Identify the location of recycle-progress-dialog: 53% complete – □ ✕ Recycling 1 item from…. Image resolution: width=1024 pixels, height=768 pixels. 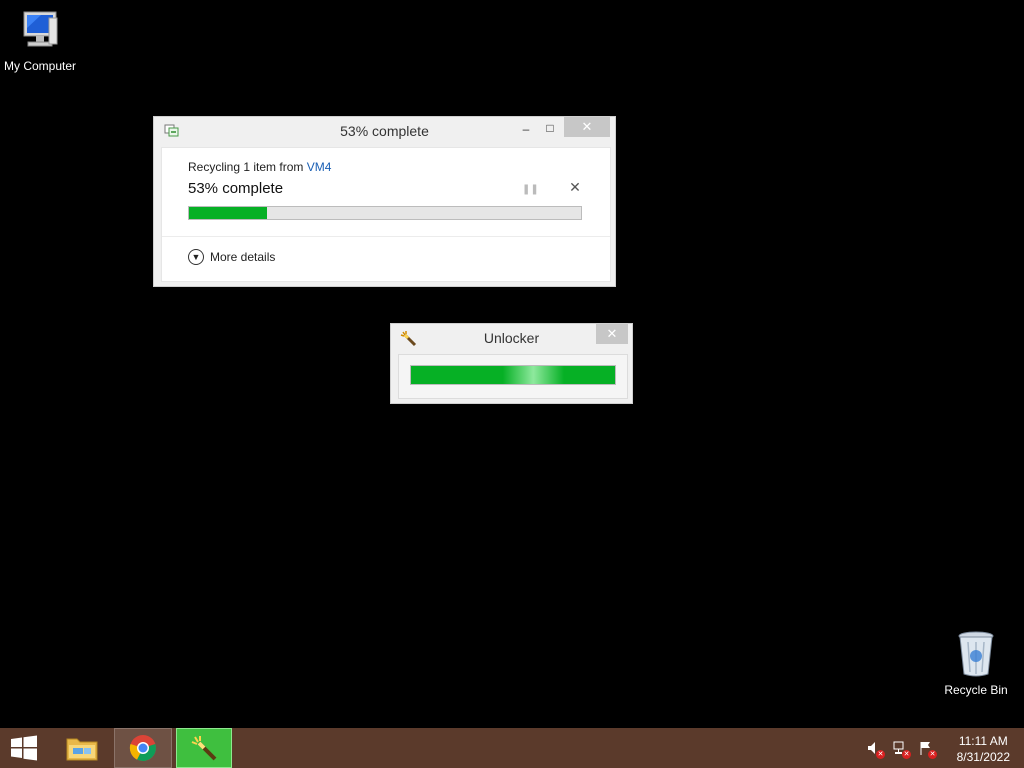
(384, 201).